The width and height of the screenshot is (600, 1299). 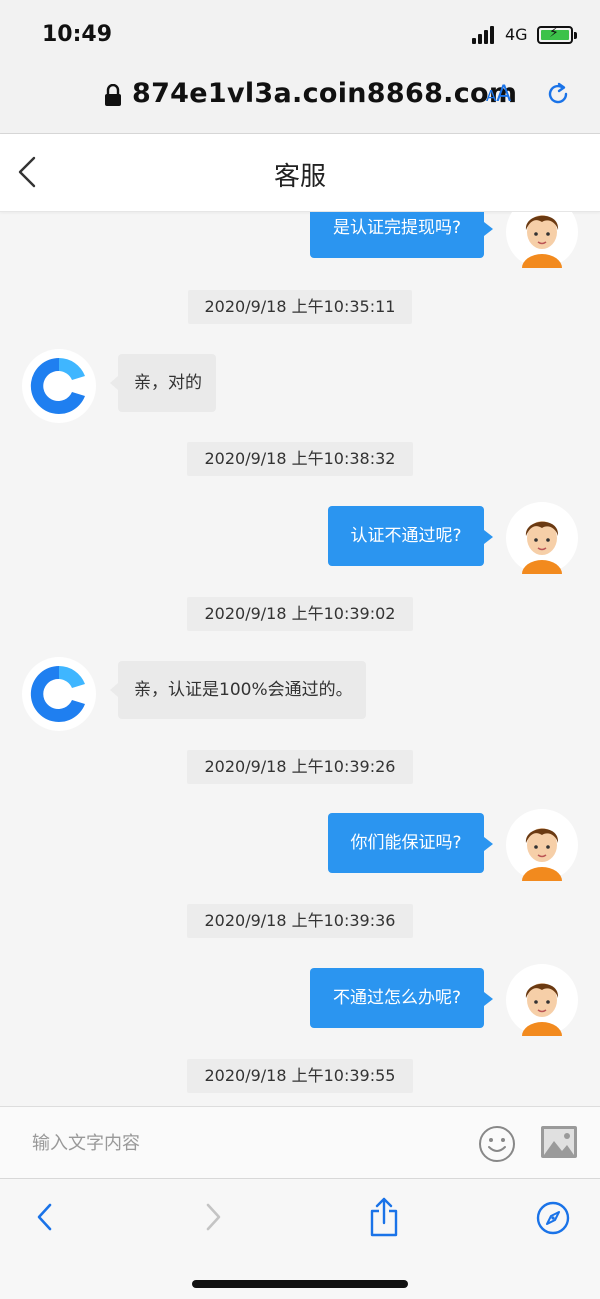 What do you see at coordinates (516, 34) in the screenshot?
I see `network-type: 4G` at bounding box center [516, 34].